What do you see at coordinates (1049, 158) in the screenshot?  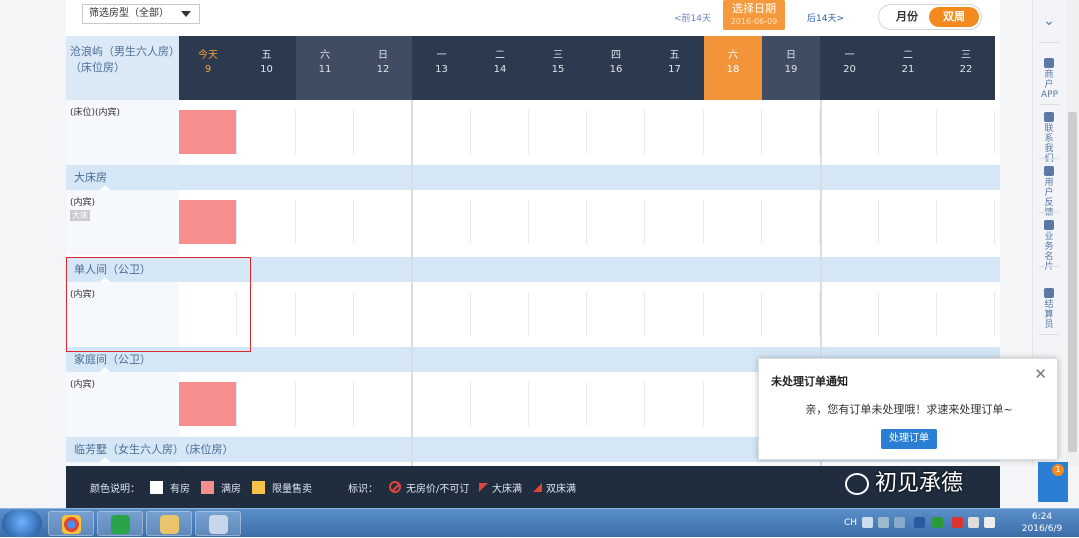 I see `sidebar-divider` at bounding box center [1049, 158].